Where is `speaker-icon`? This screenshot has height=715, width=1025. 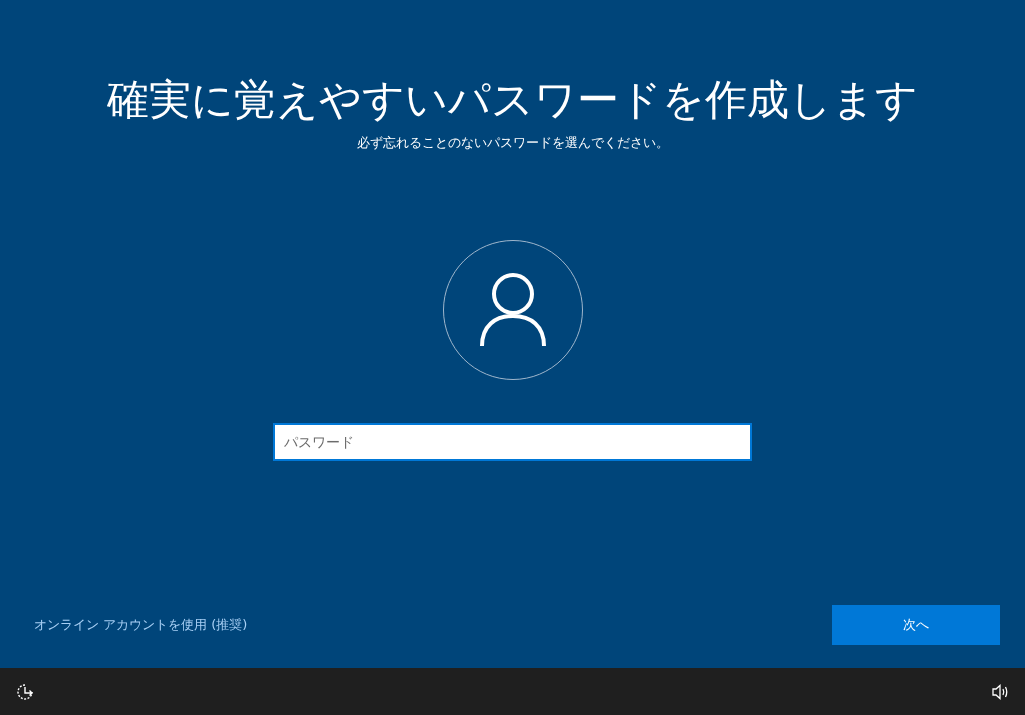
speaker-icon is located at coordinates (1000, 691).